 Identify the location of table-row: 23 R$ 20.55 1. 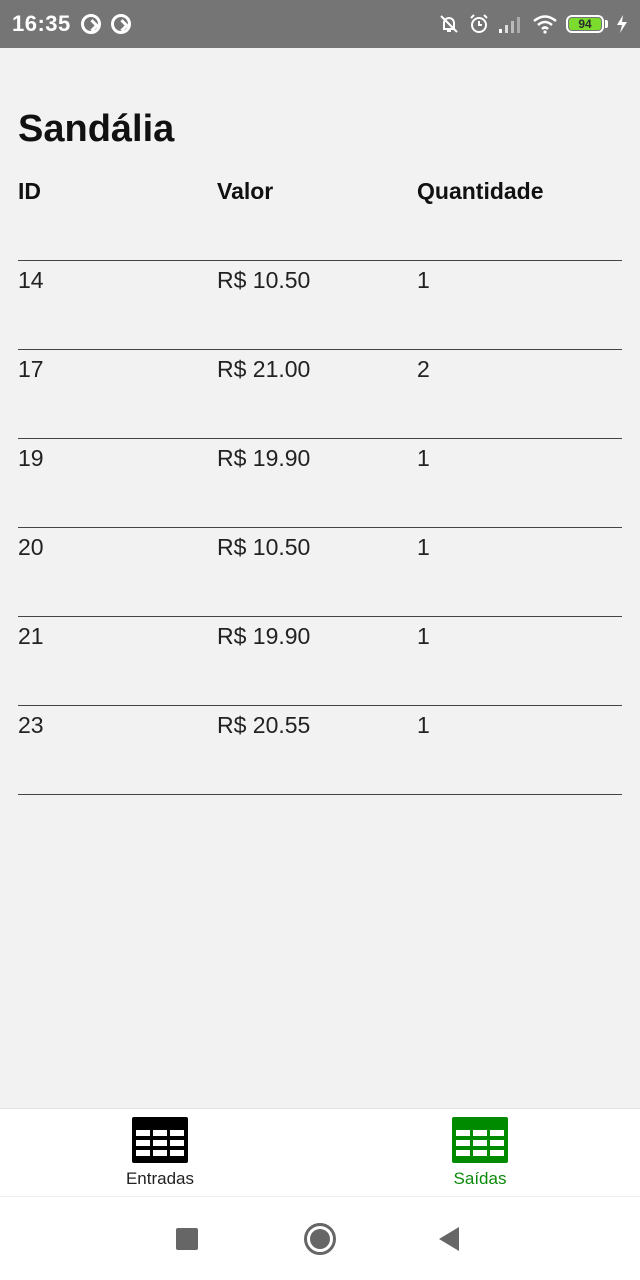
(320, 750).